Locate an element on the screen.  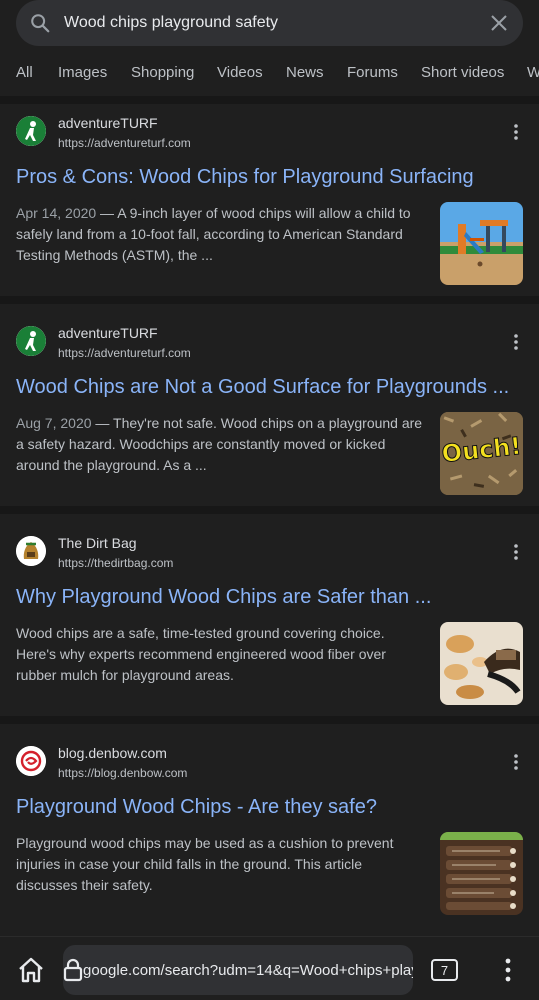
home-icon is located at coordinates (31, 970).